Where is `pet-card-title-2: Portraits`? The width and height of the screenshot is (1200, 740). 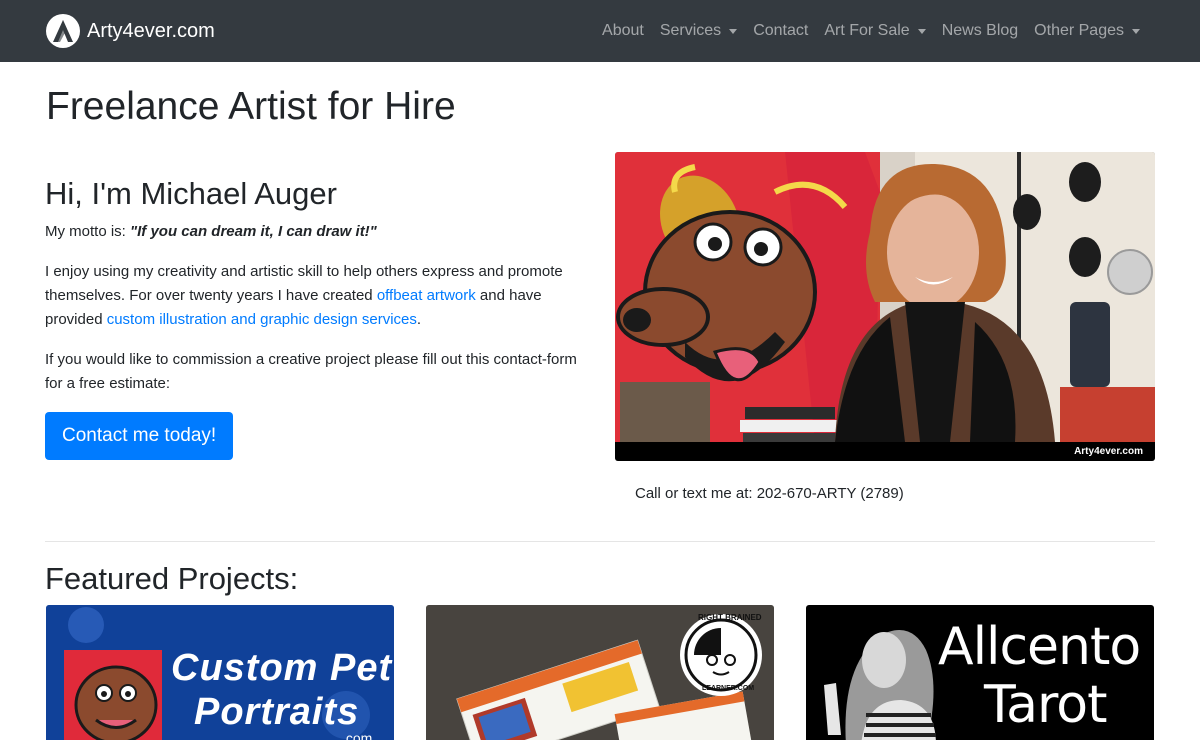 pet-card-title-2: Portraits is located at coordinates (277, 712).